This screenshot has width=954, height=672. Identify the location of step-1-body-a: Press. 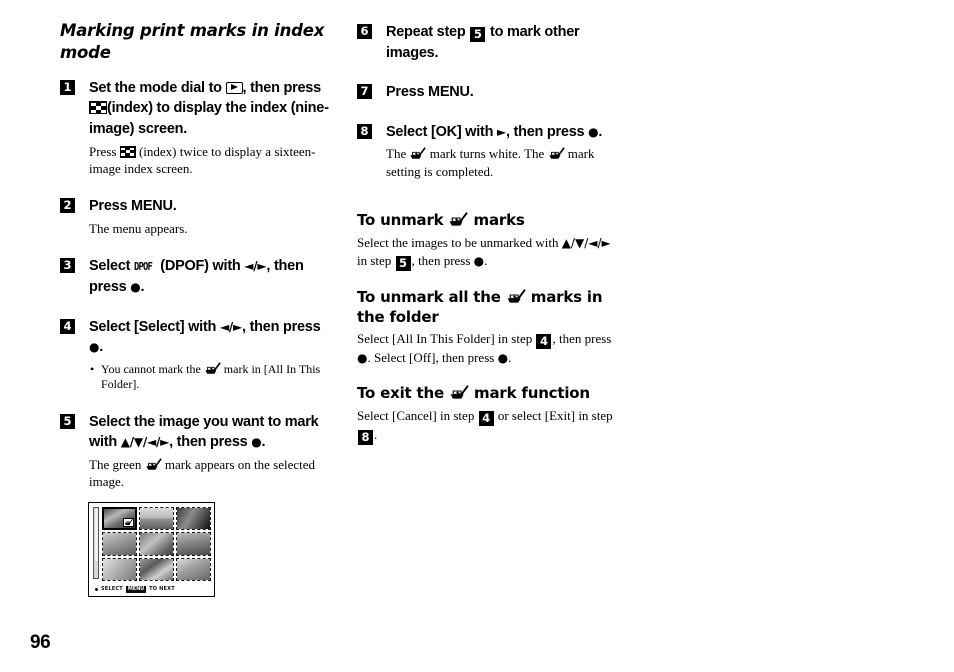
(103, 151).